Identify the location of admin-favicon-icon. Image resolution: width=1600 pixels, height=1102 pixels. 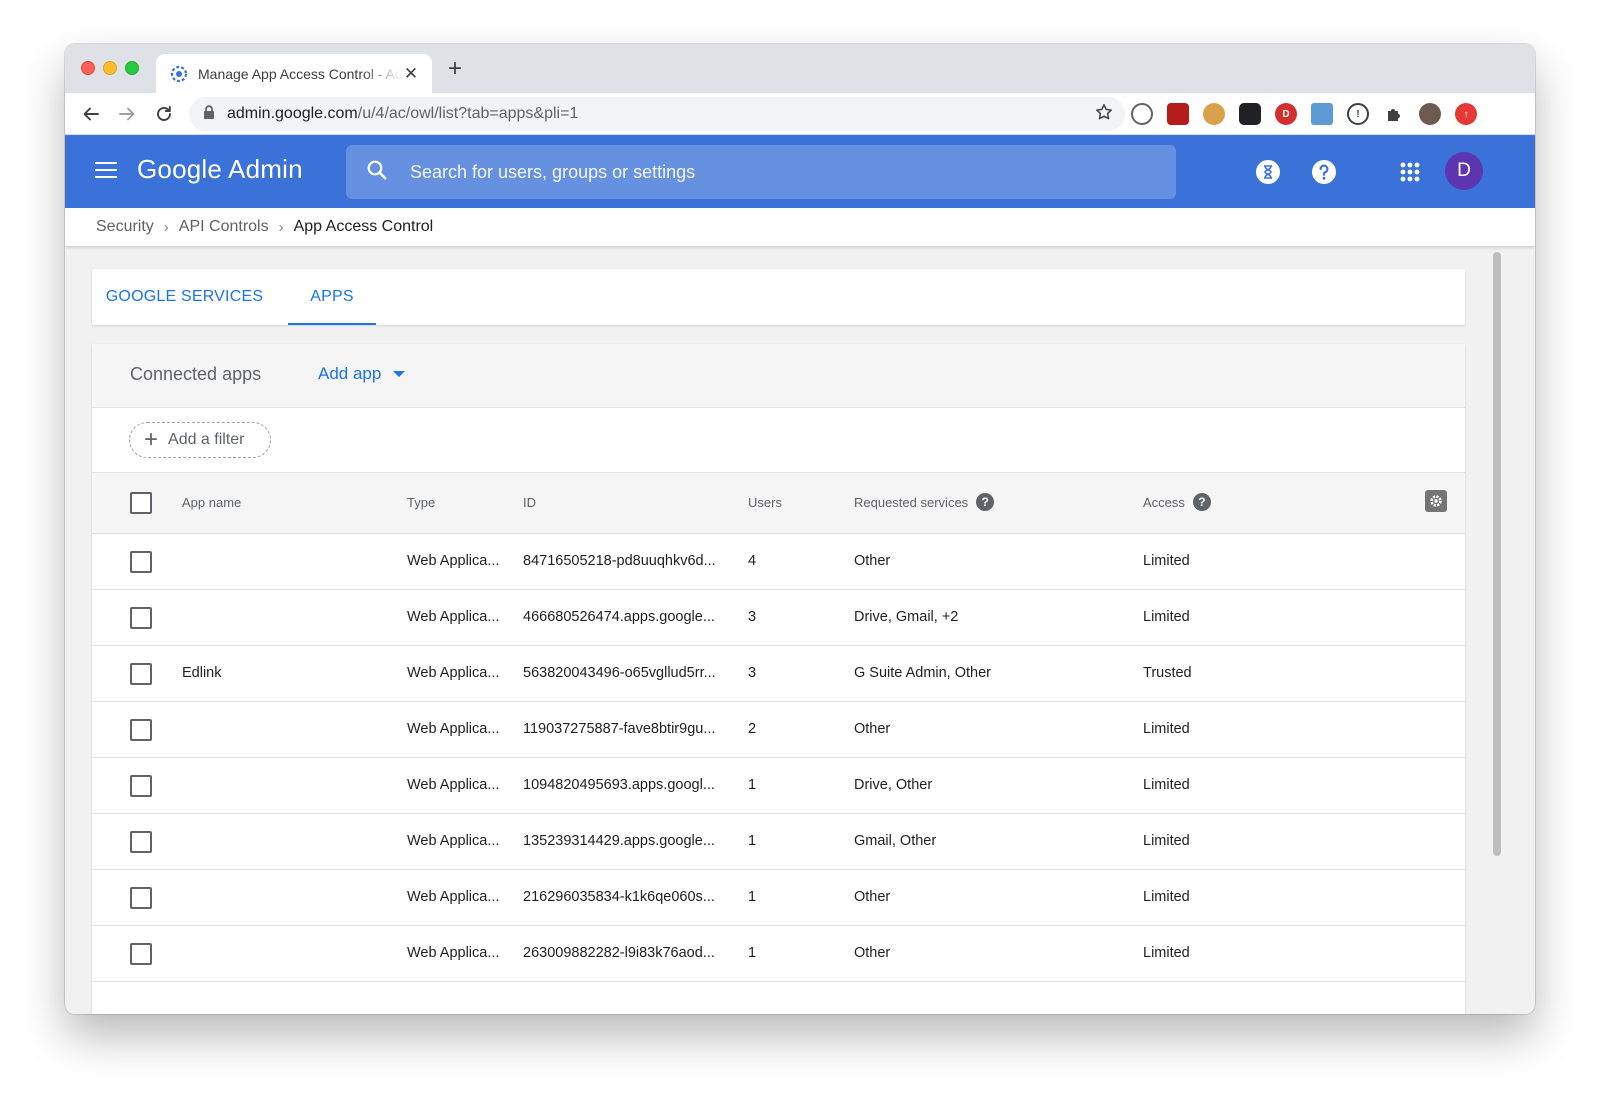
(179, 74).